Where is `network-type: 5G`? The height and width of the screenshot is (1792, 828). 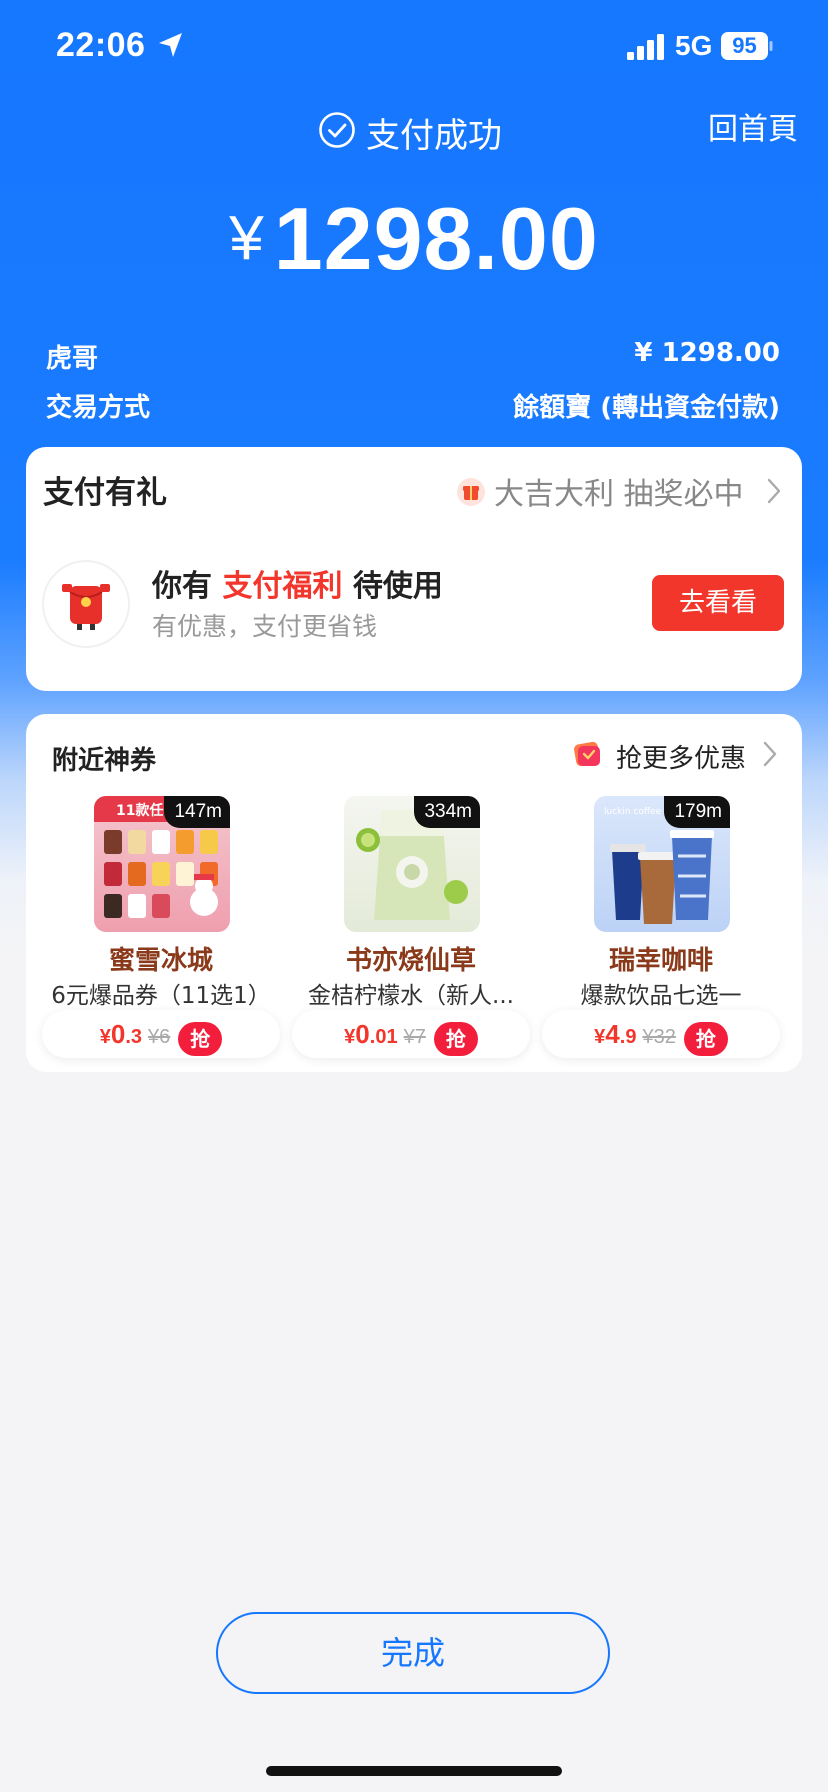
network-type: 5G is located at coordinates (694, 45).